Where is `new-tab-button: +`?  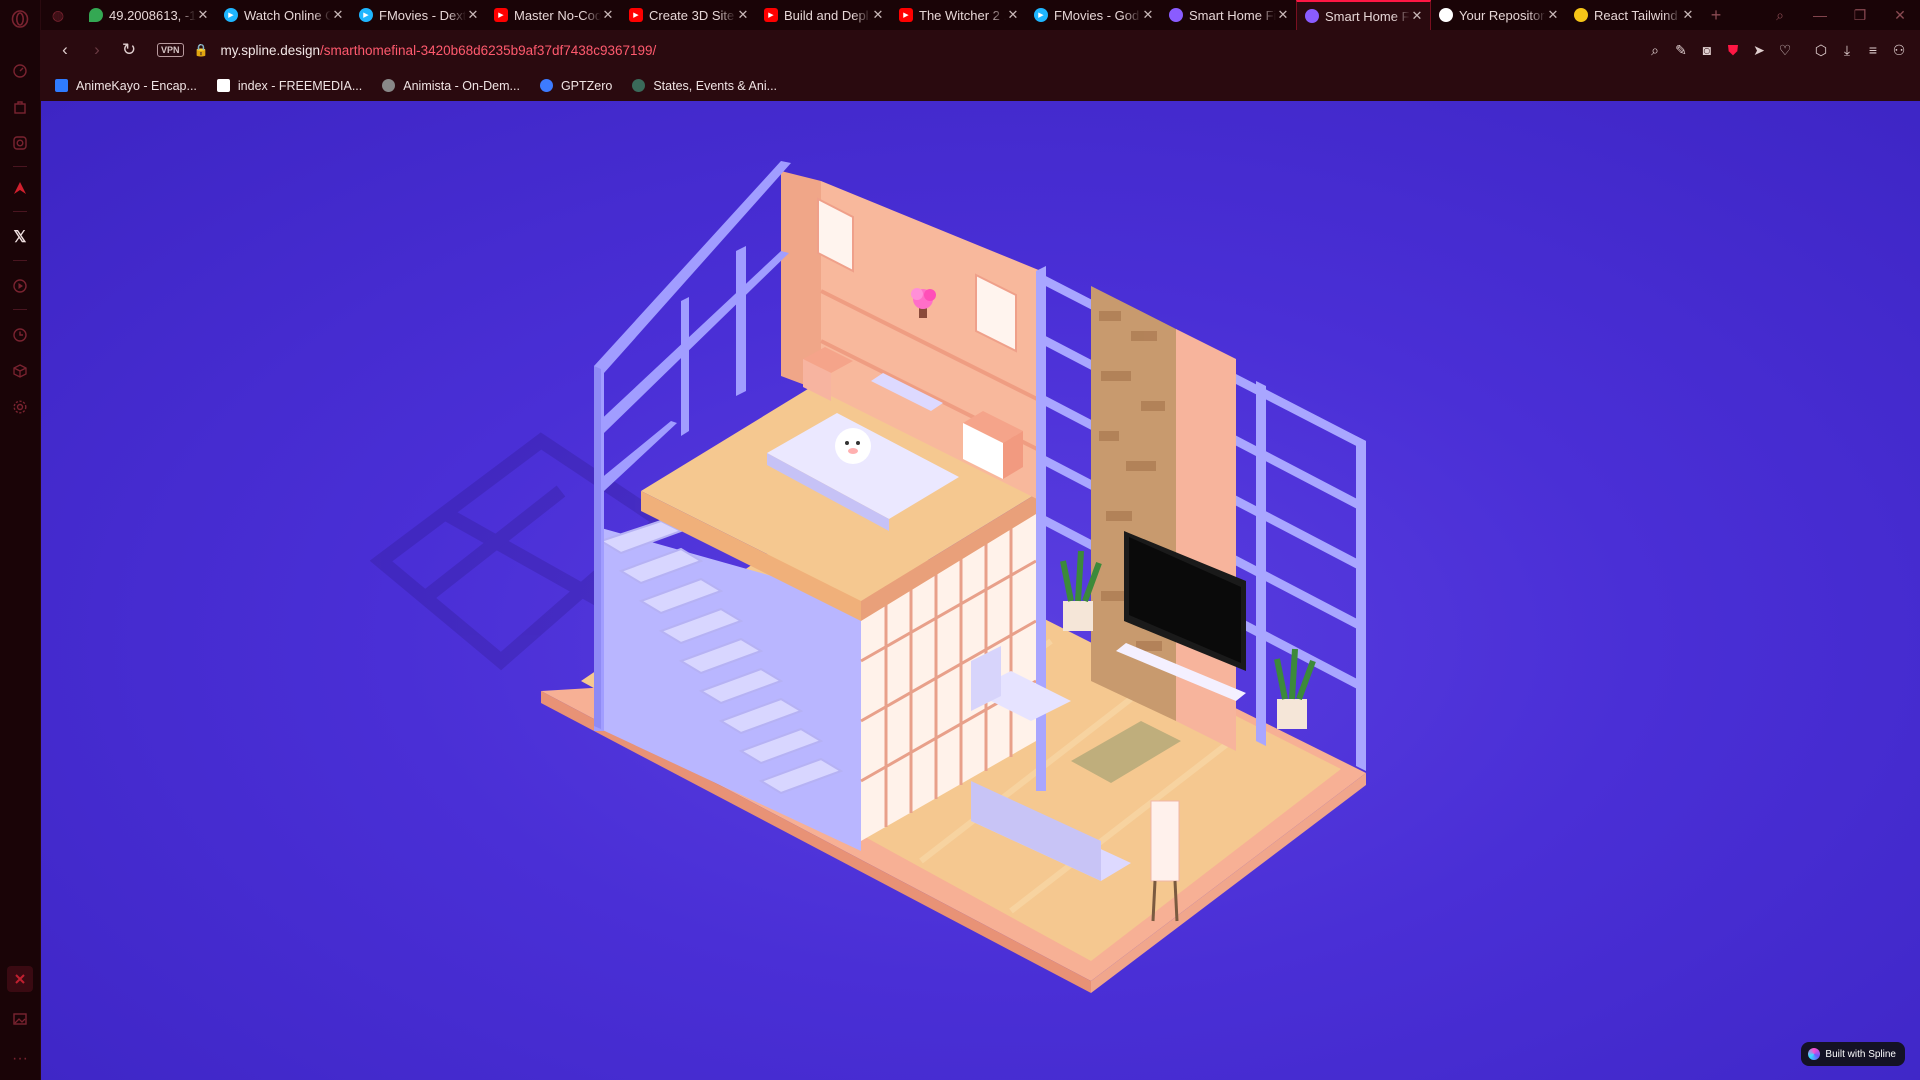
new-tab-button: + is located at coordinates (1716, 15).